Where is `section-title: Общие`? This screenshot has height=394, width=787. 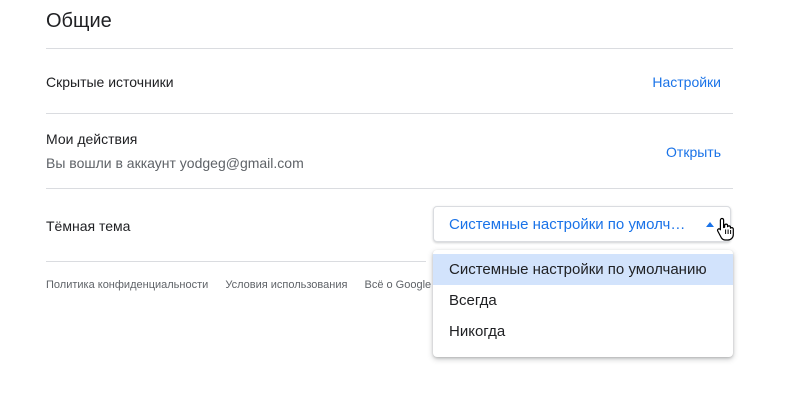 section-title: Общие is located at coordinates (79, 21).